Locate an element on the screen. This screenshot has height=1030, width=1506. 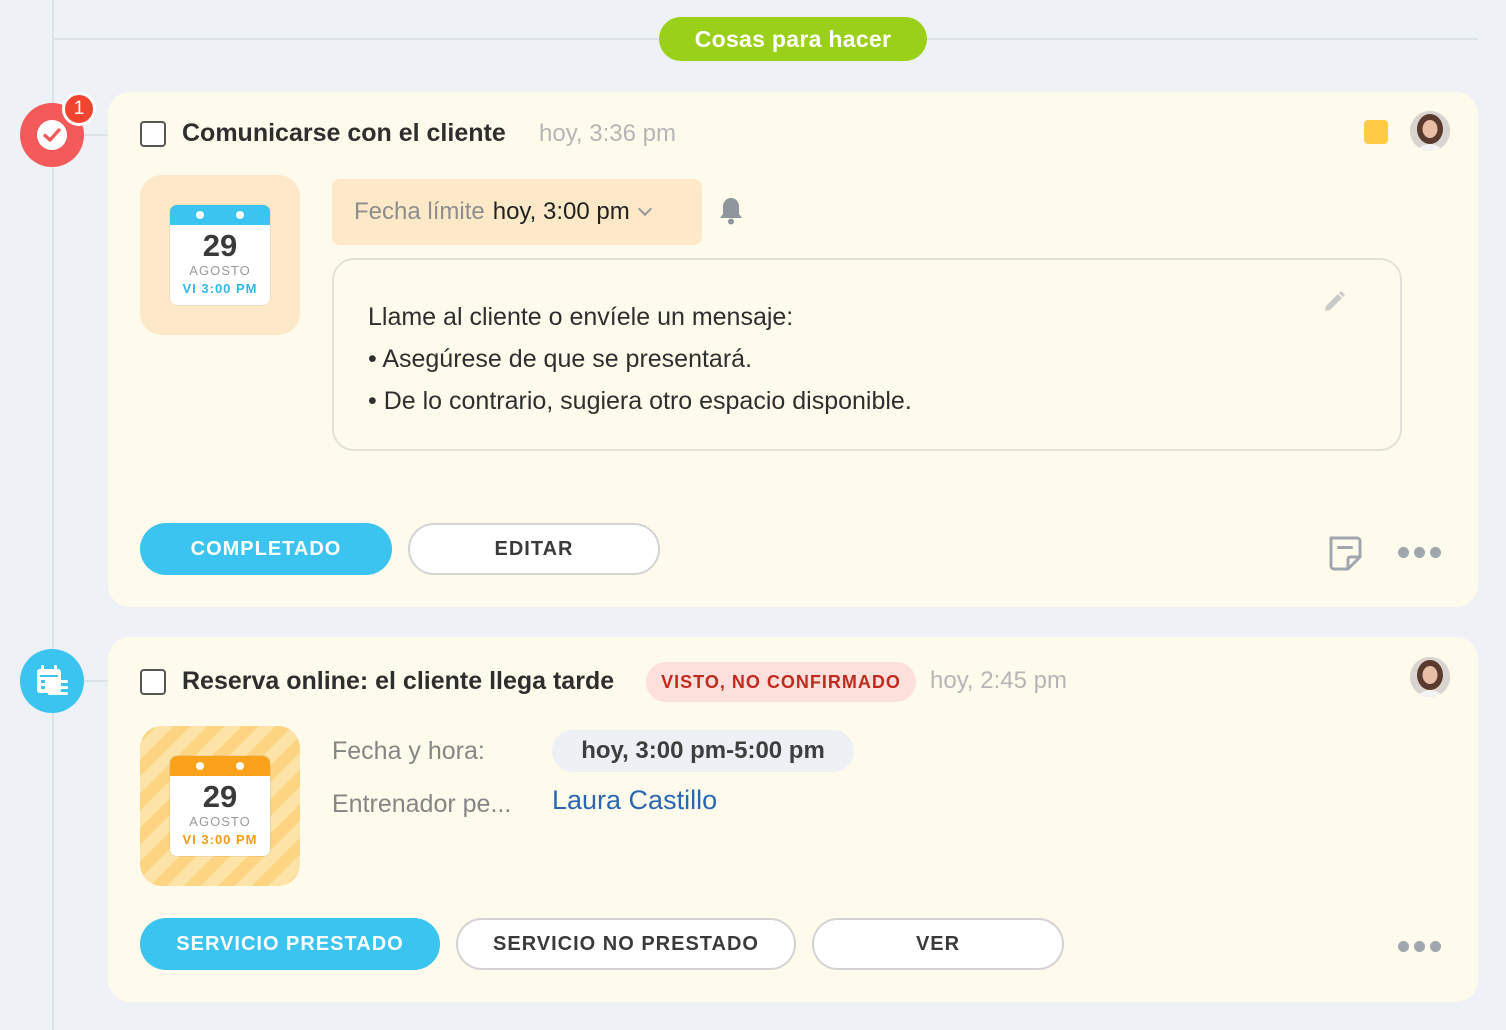
booking-title: Reserva online: el cliente llega tarde is located at coordinates (398, 681).